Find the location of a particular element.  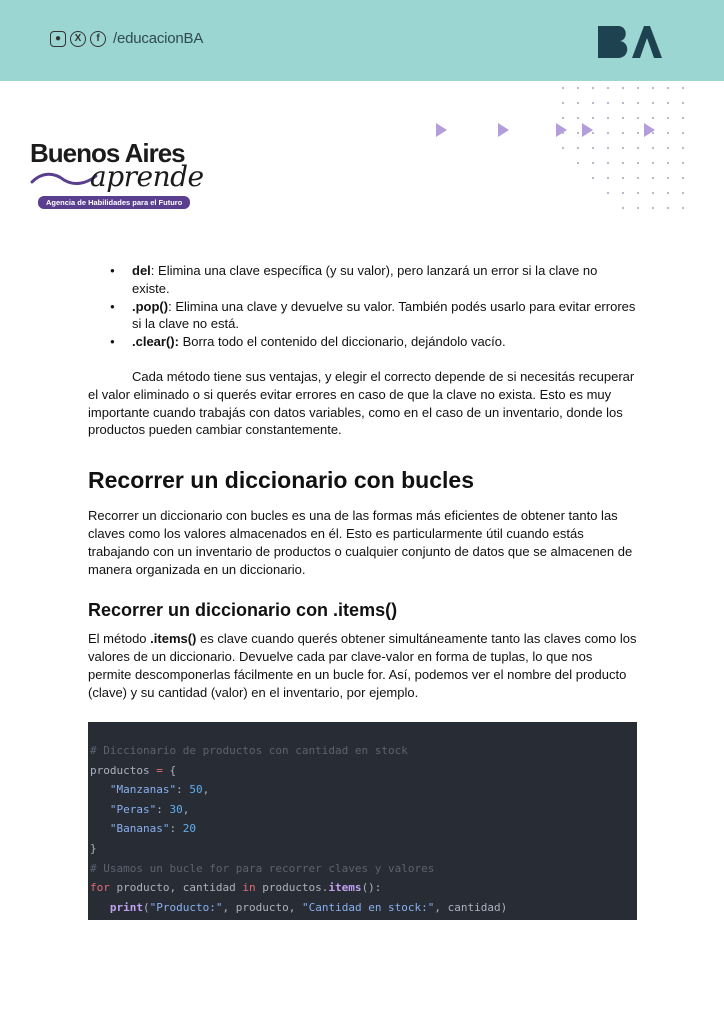

list-item-term: .clear(): is located at coordinates (155, 342).